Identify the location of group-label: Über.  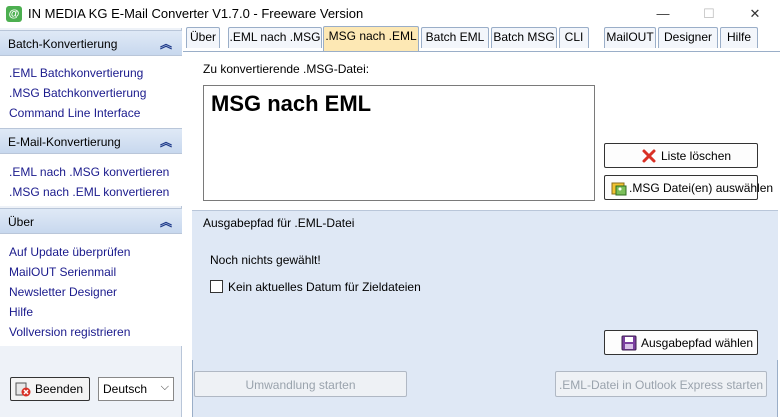
(21, 222).